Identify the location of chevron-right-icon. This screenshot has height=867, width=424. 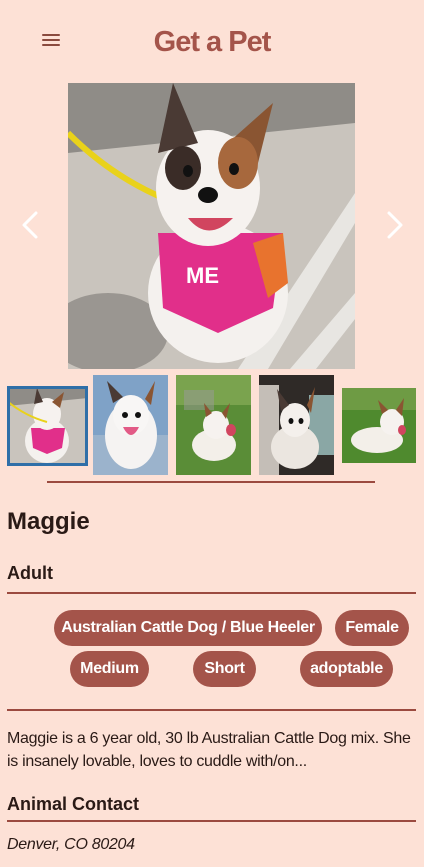
(395, 225).